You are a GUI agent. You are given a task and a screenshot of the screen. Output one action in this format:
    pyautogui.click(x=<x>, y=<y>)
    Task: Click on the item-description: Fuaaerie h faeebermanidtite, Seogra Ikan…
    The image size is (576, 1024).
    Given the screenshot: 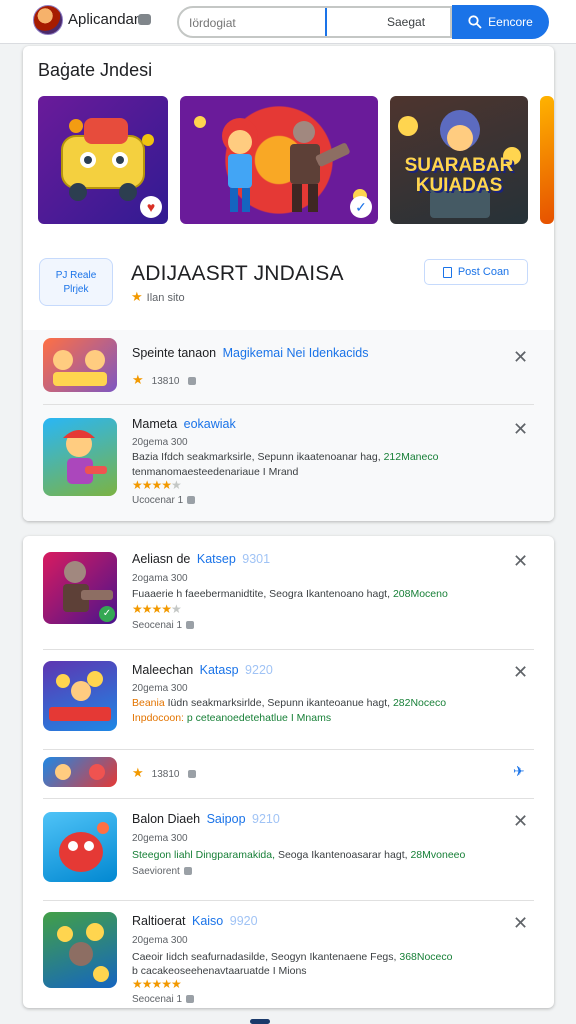 What is the action you would take?
    pyautogui.click(x=290, y=594)
    